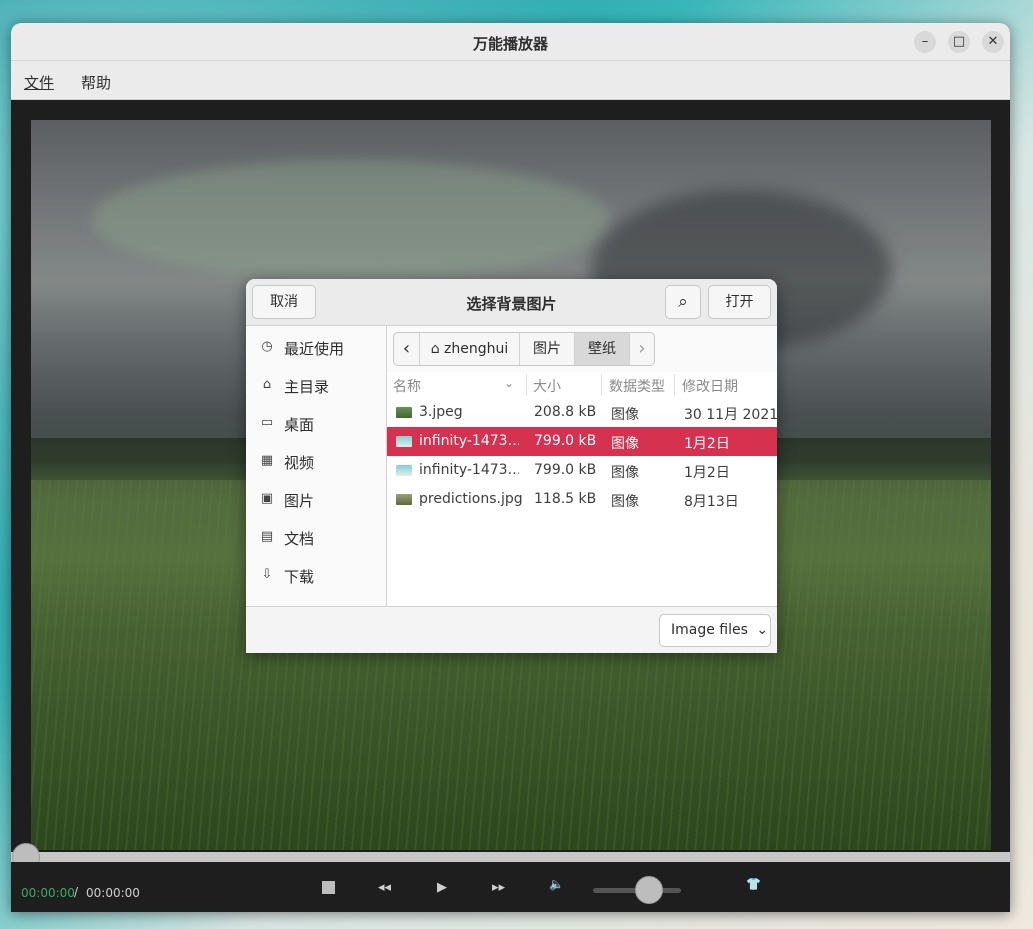 The image size is (1033, 929). Describe the element at coordinates (925, 42) in the screenshot. I see `minimize-button: –` at that location.